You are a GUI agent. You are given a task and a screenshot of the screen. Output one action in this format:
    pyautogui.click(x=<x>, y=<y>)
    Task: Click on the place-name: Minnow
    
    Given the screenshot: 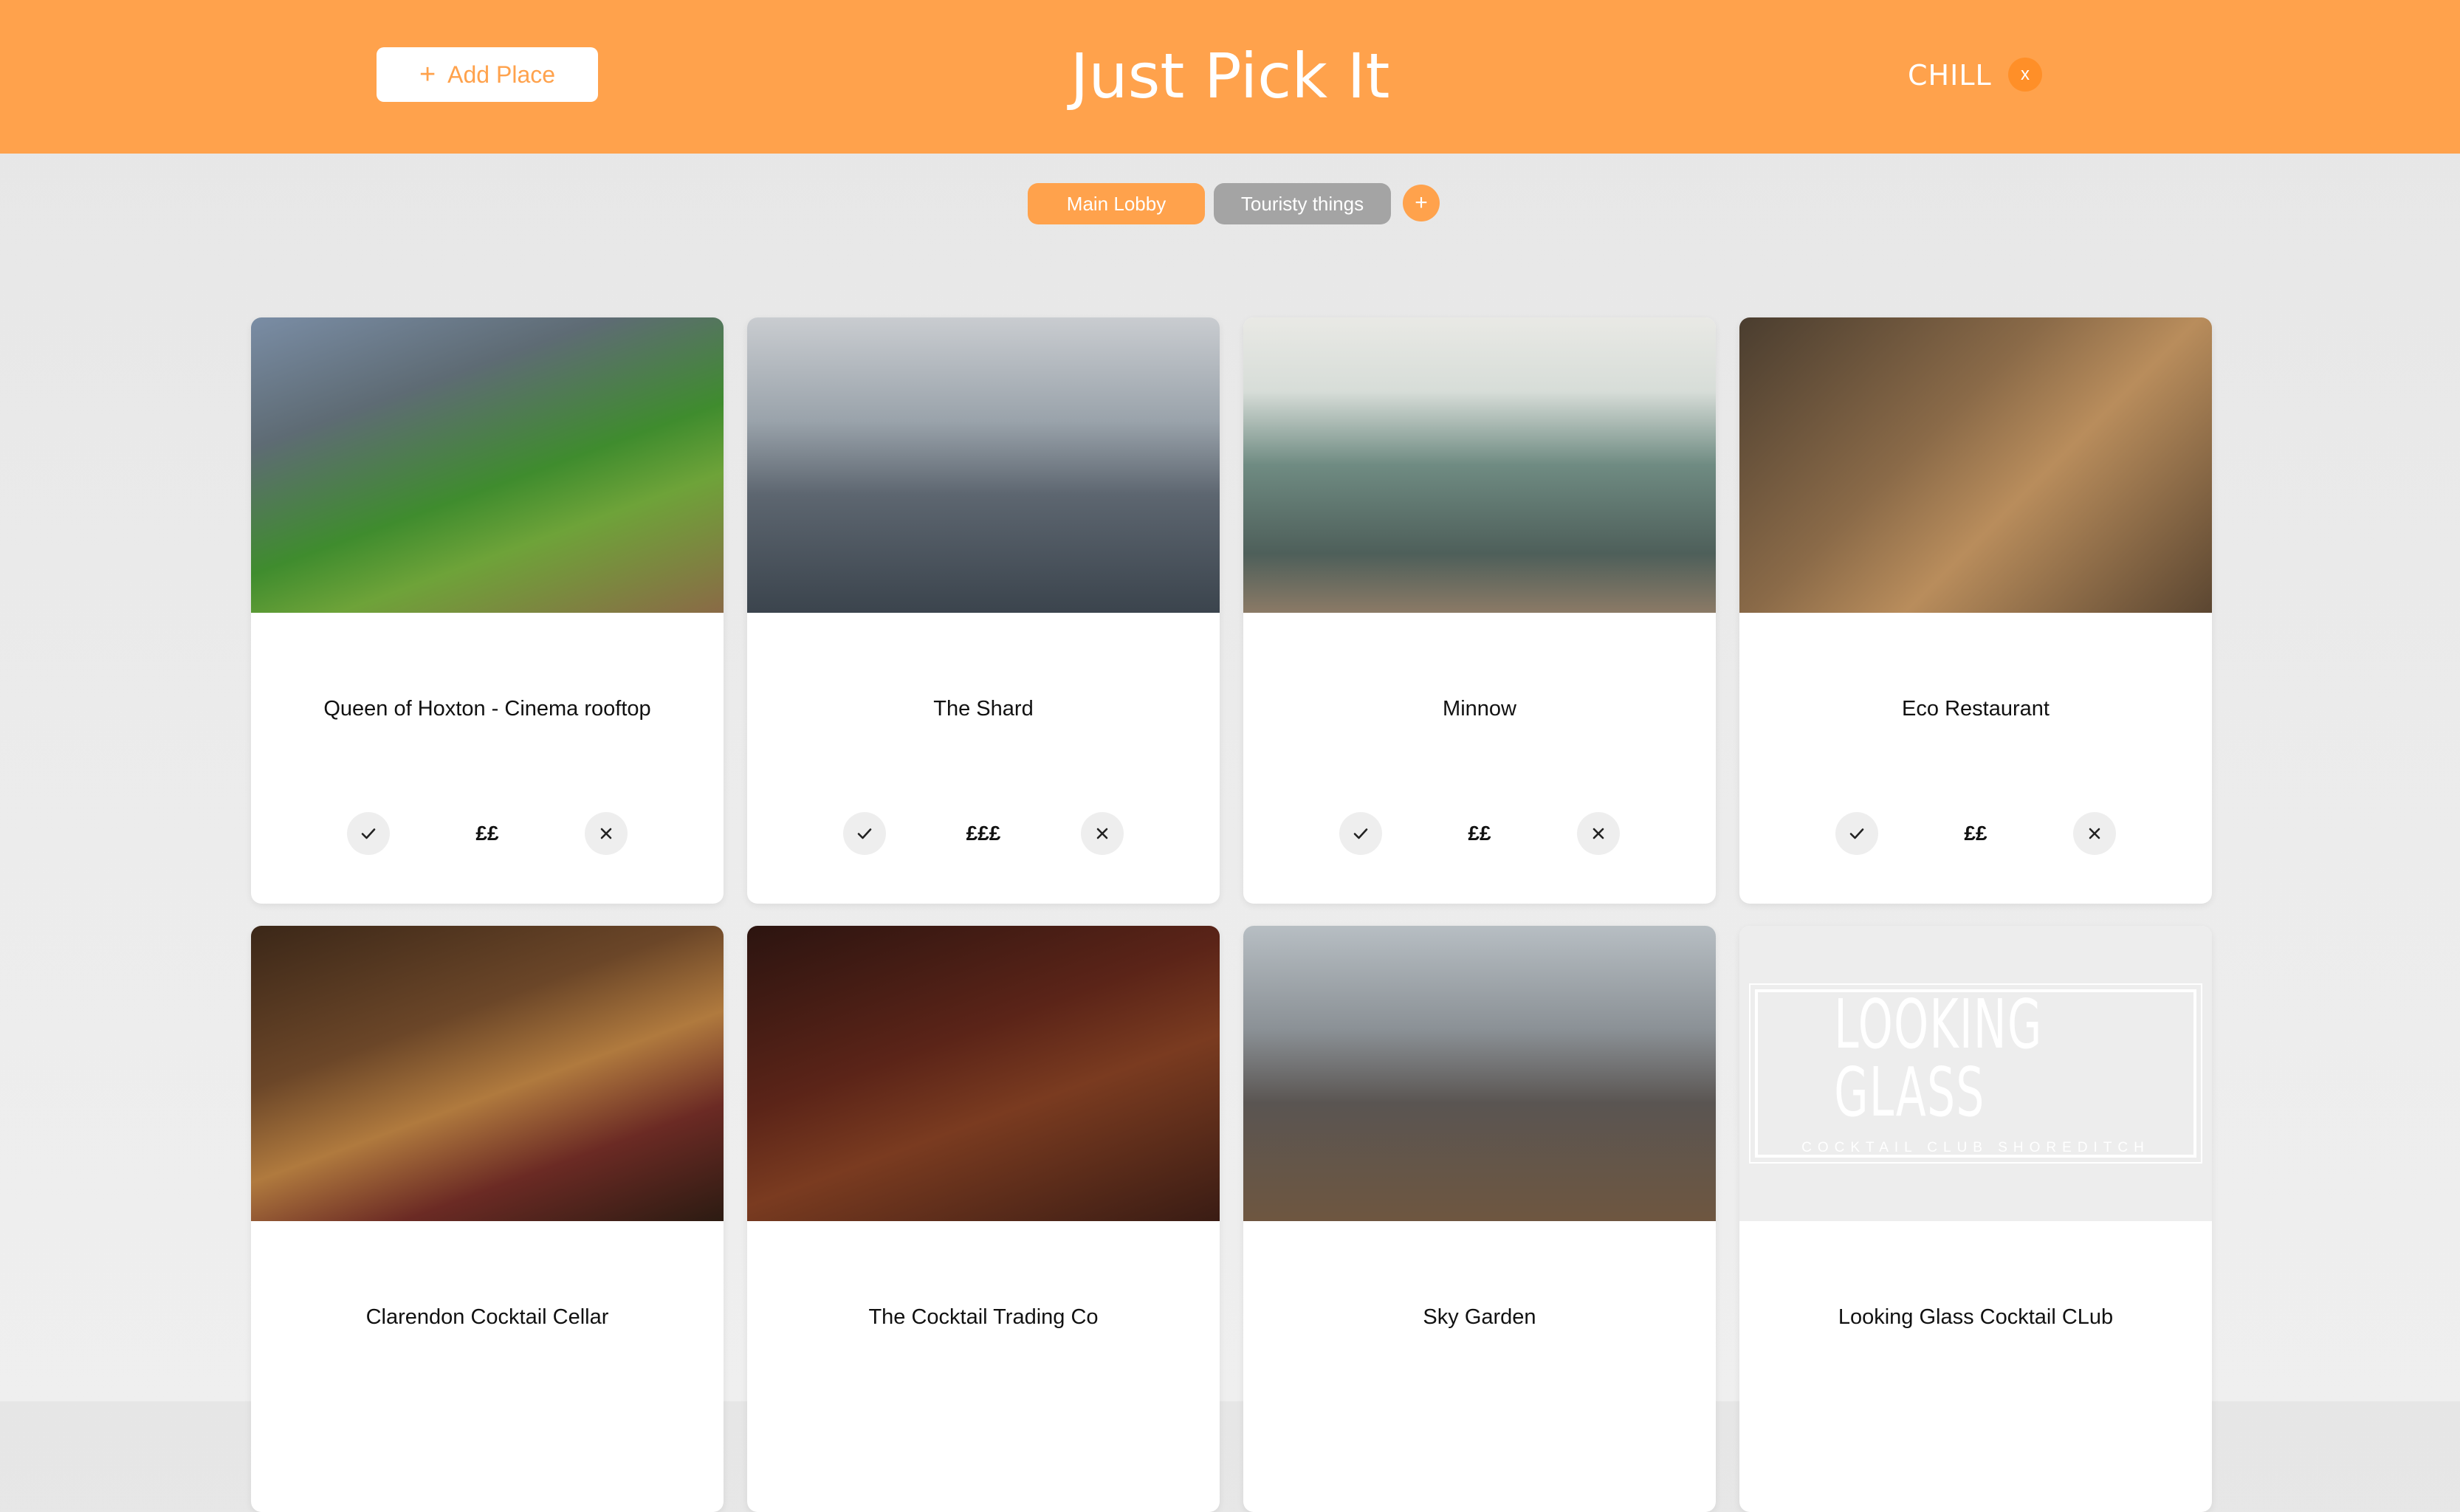 What is the action you would take?
    pyautogui.click(x=1479, y=709)
    